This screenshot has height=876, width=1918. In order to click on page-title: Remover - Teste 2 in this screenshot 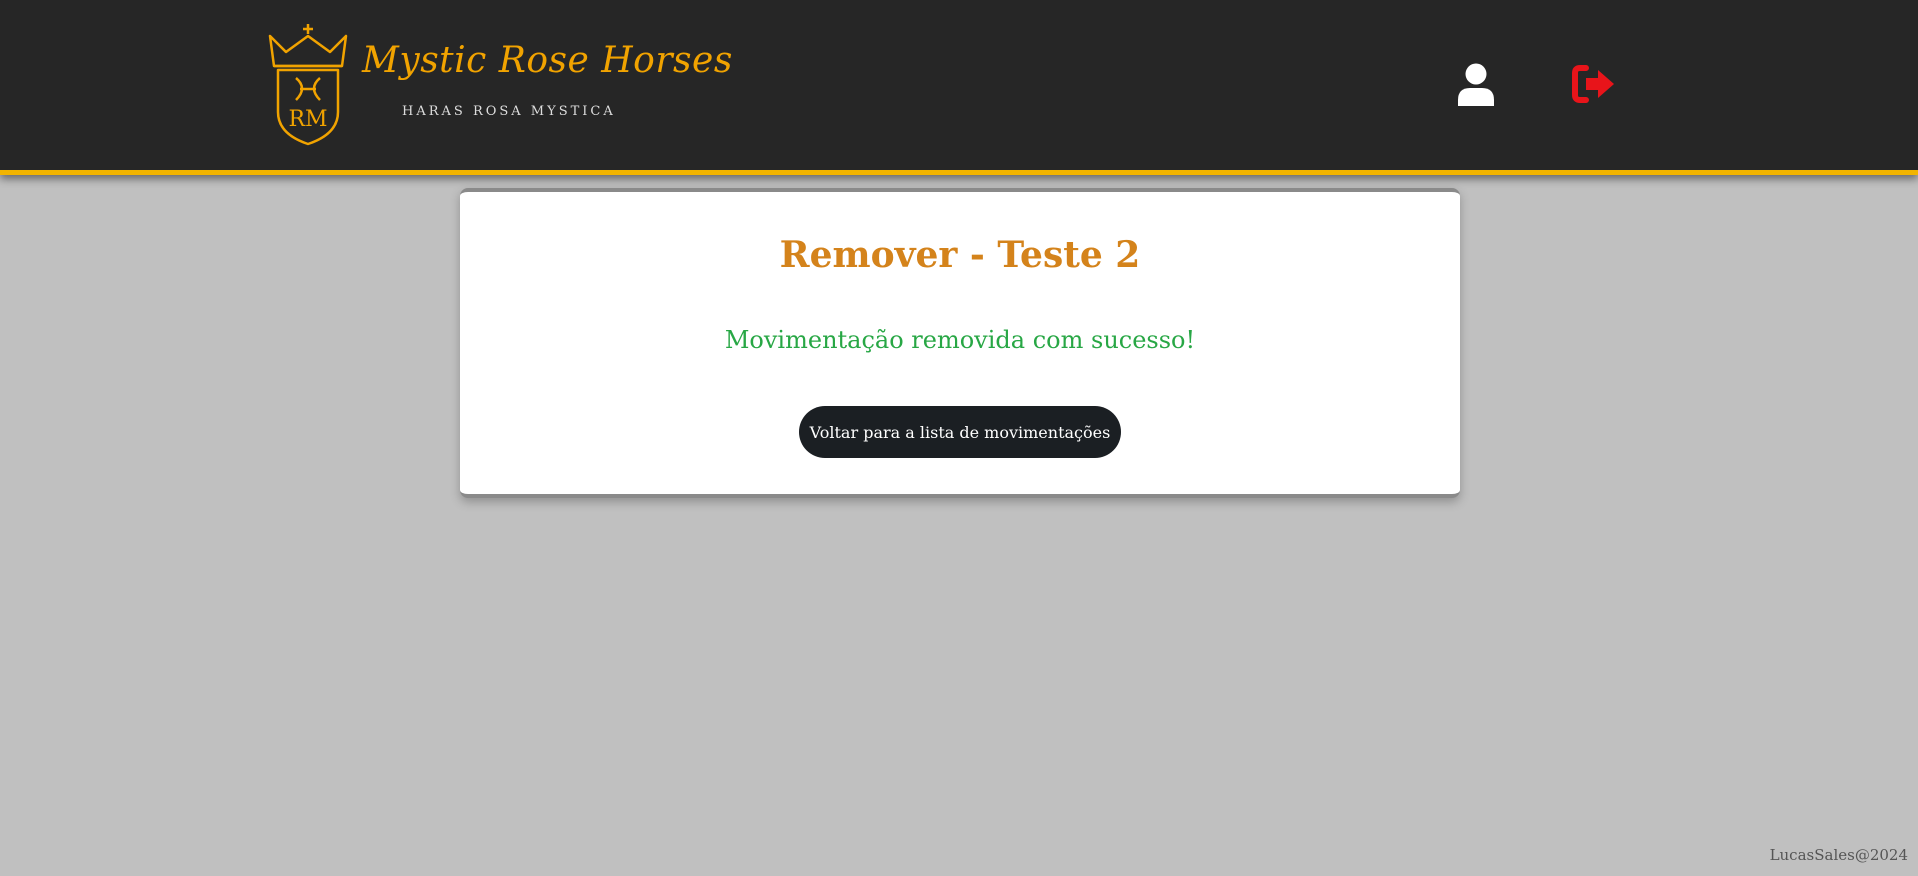, I will do `click(960, 255)`.